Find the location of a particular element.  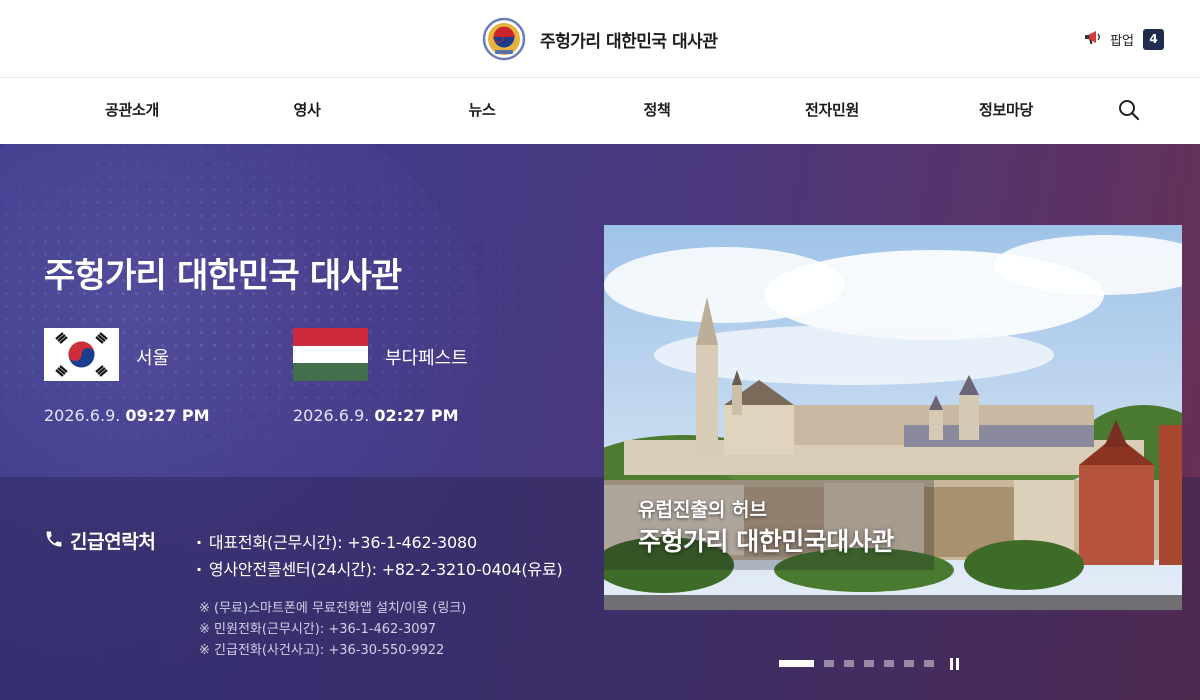

phone-icon is located at coordinates (54, 541).